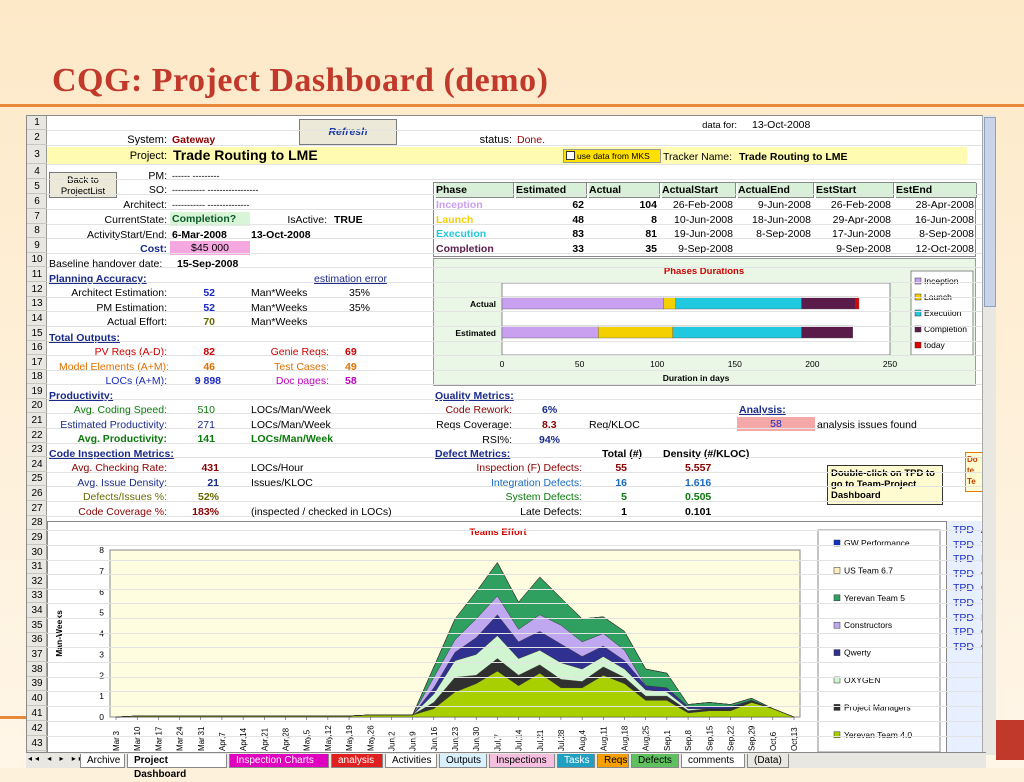 The image size is (1024, 782). Describe the element at coordinates (698, 482) in the screenshot. I see `defect-density: 1.616` at that location.